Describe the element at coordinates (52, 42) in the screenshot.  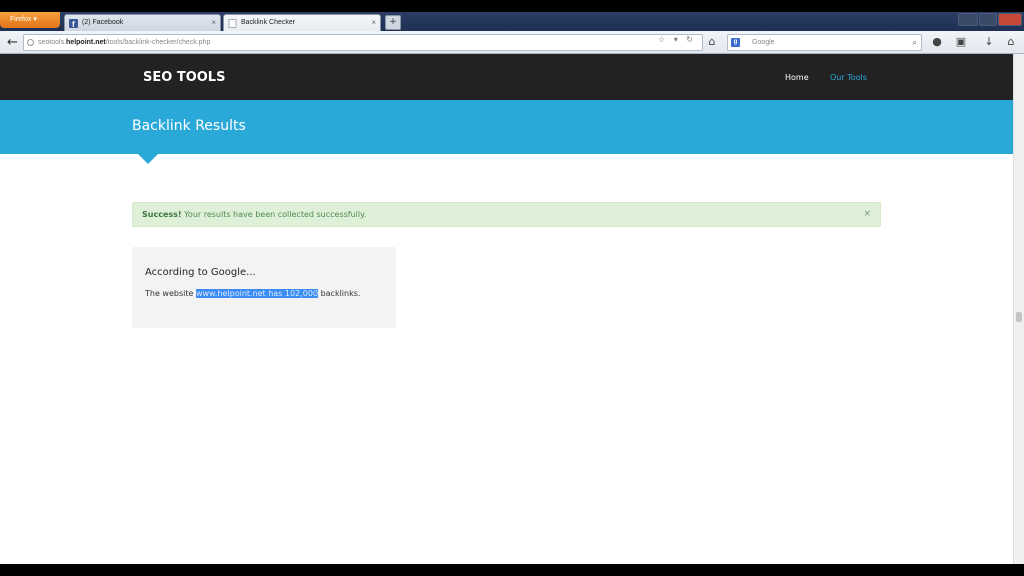
I see `url-prefix: seotools.` at that location.